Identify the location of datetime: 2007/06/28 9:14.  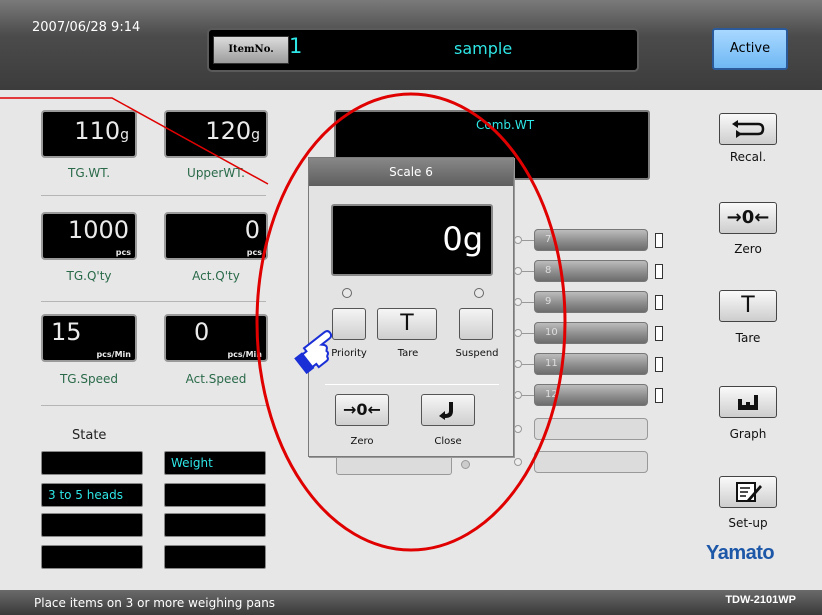
(86, 27).